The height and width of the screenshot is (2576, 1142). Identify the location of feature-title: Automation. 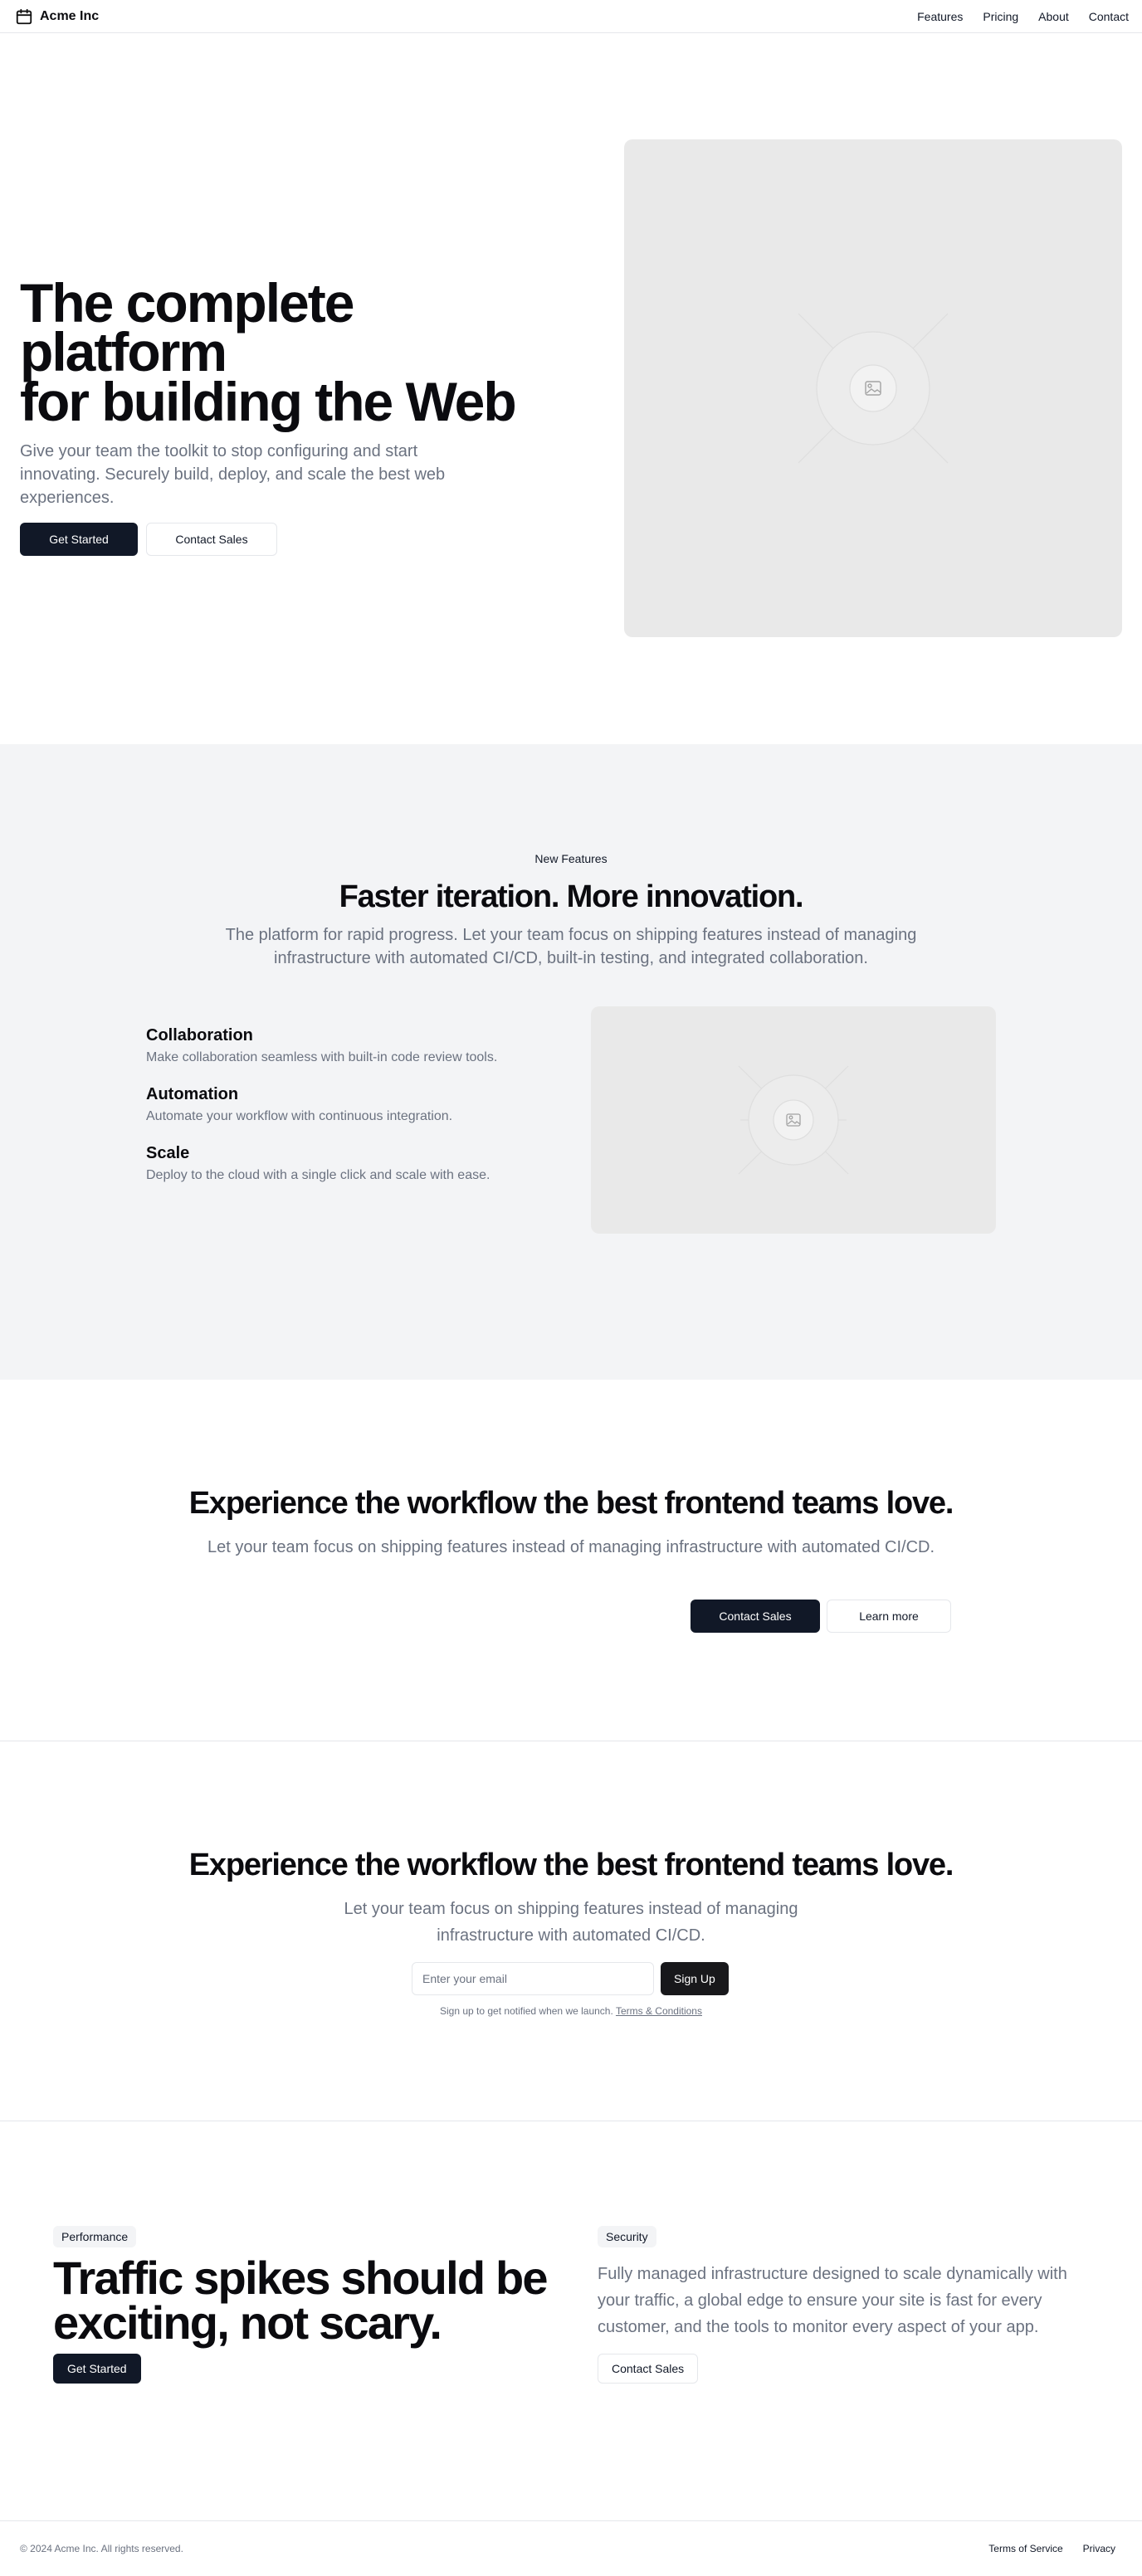
(192, 1094).